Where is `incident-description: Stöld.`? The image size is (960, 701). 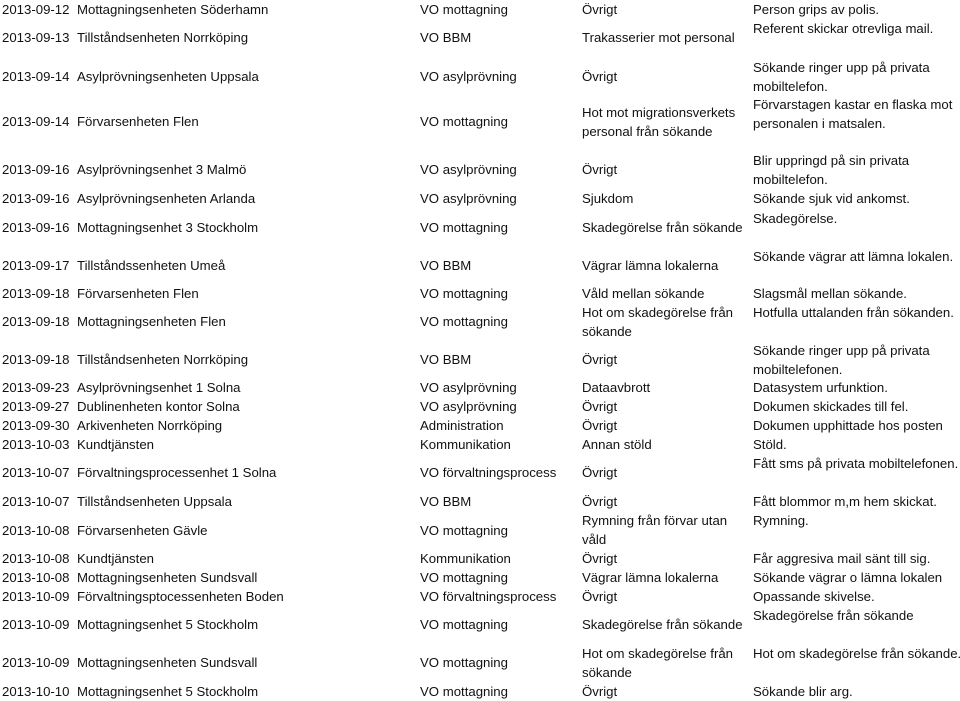 incident-description: Stöld. is located at coordinates (770, 444).